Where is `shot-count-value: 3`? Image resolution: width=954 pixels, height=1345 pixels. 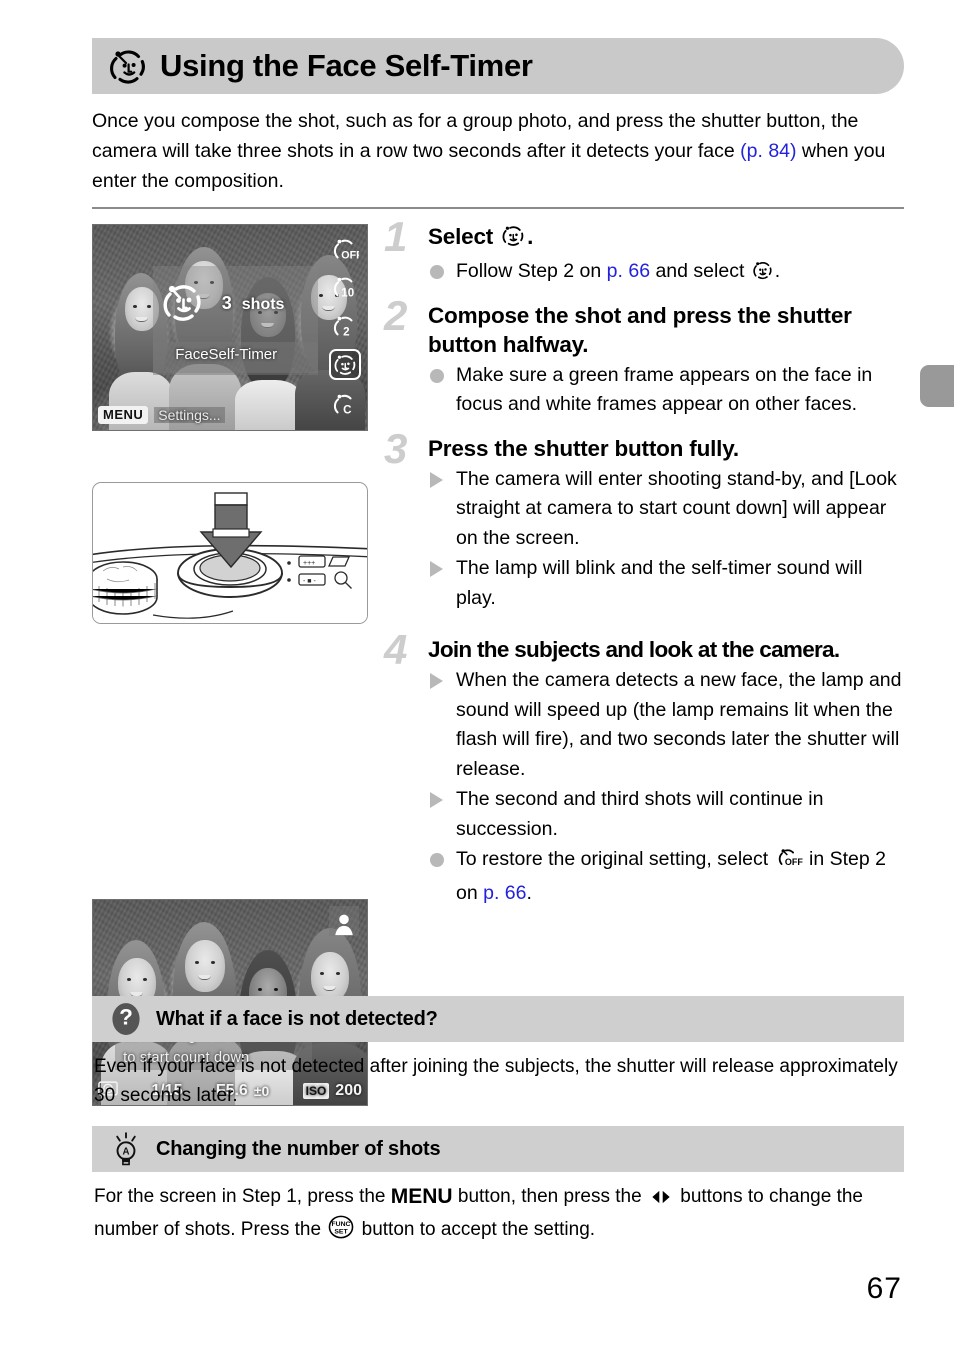
shot-count-value: 3 is located at coordinates (226, 302).